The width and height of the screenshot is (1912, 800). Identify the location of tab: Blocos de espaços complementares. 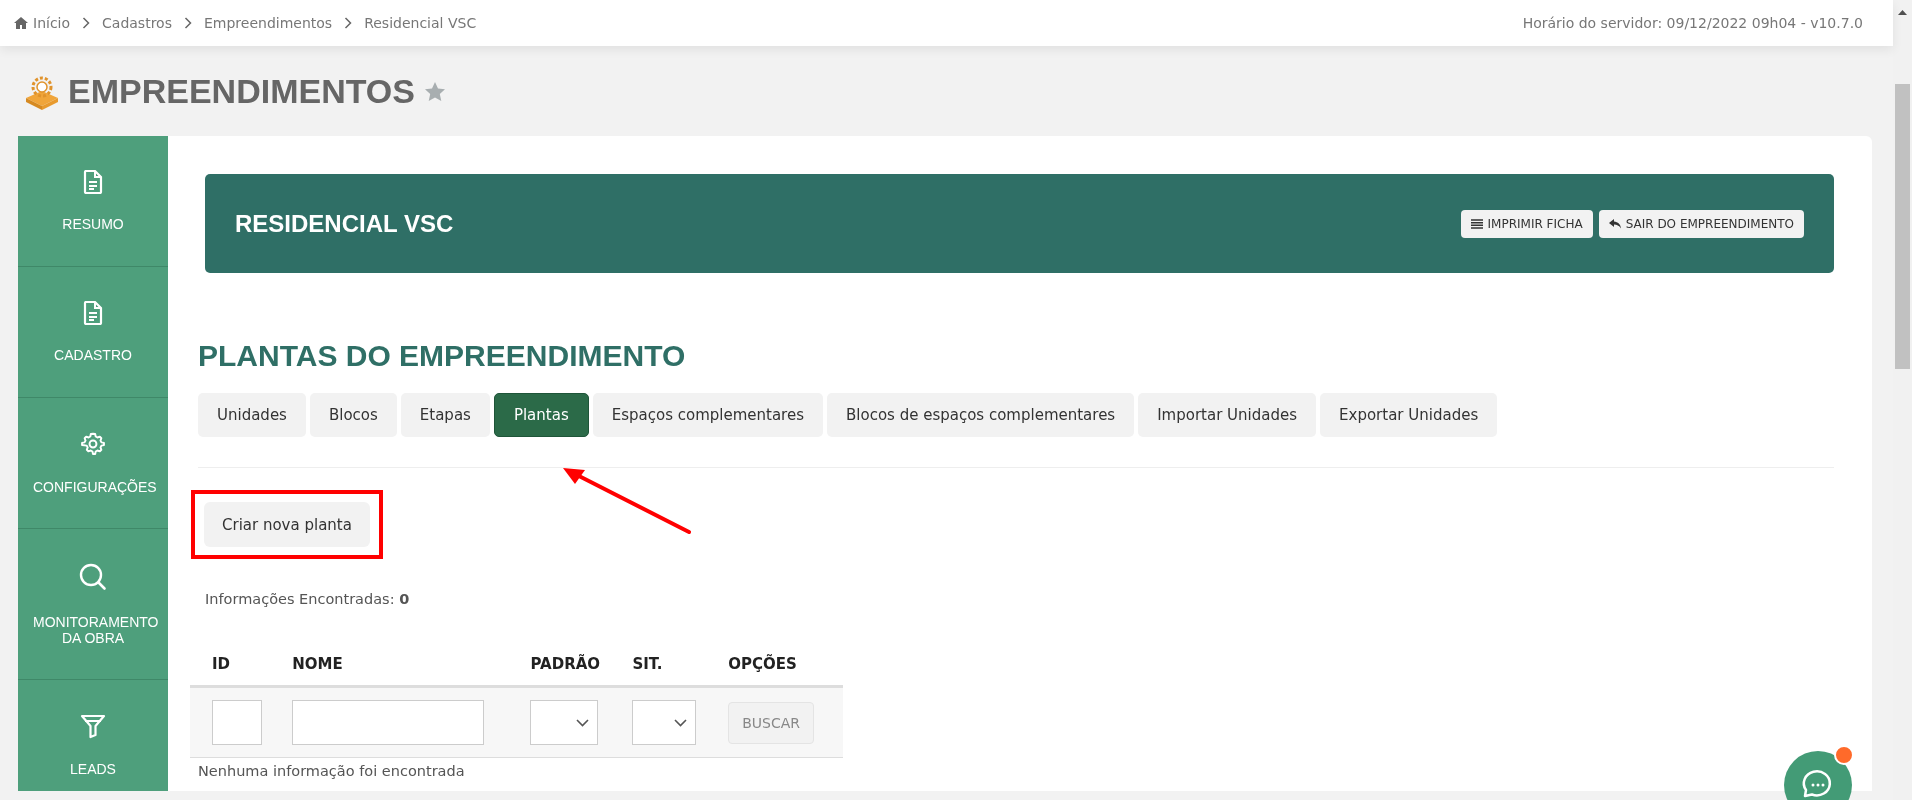
(981, 415).